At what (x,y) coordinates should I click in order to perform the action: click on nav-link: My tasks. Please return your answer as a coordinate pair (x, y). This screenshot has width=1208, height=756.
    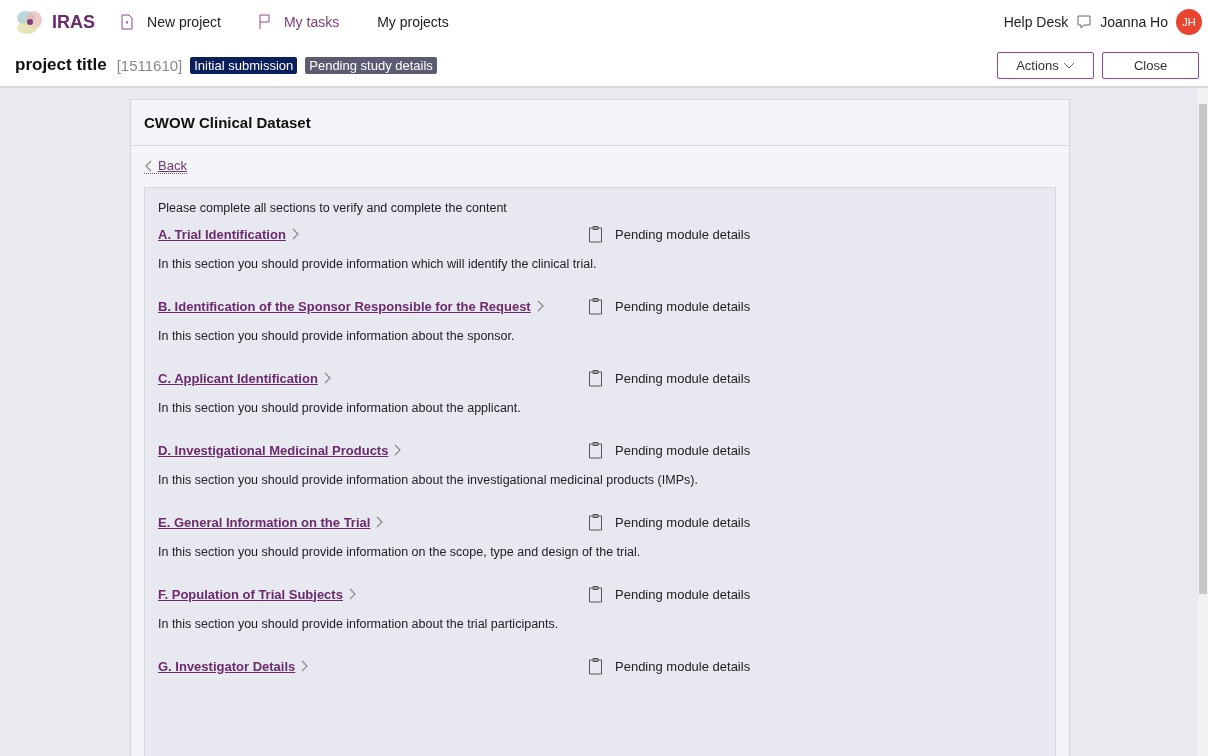
    Looking at the image, I should click on (299, 22).